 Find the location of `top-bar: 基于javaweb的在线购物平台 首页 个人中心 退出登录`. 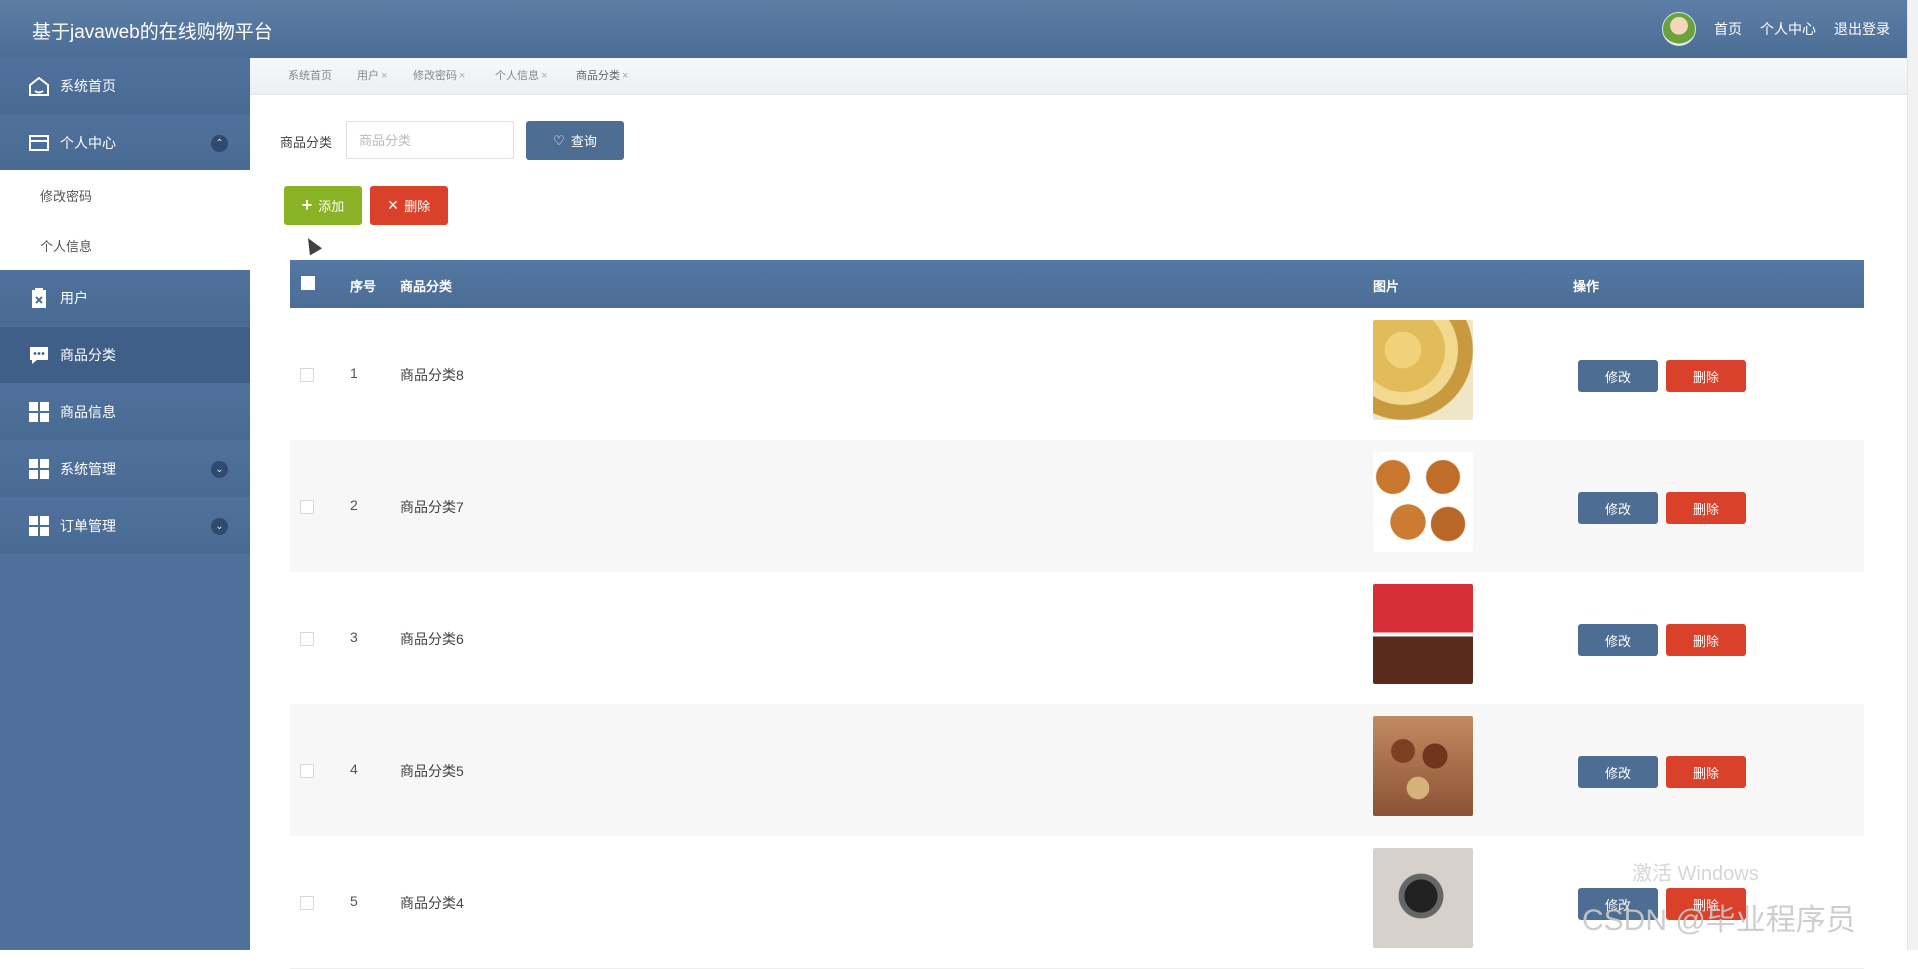

top-bar: 基于javaweb的在线购物平台 首页 个人中心 退出登录 is located at coordinates (959, 29).